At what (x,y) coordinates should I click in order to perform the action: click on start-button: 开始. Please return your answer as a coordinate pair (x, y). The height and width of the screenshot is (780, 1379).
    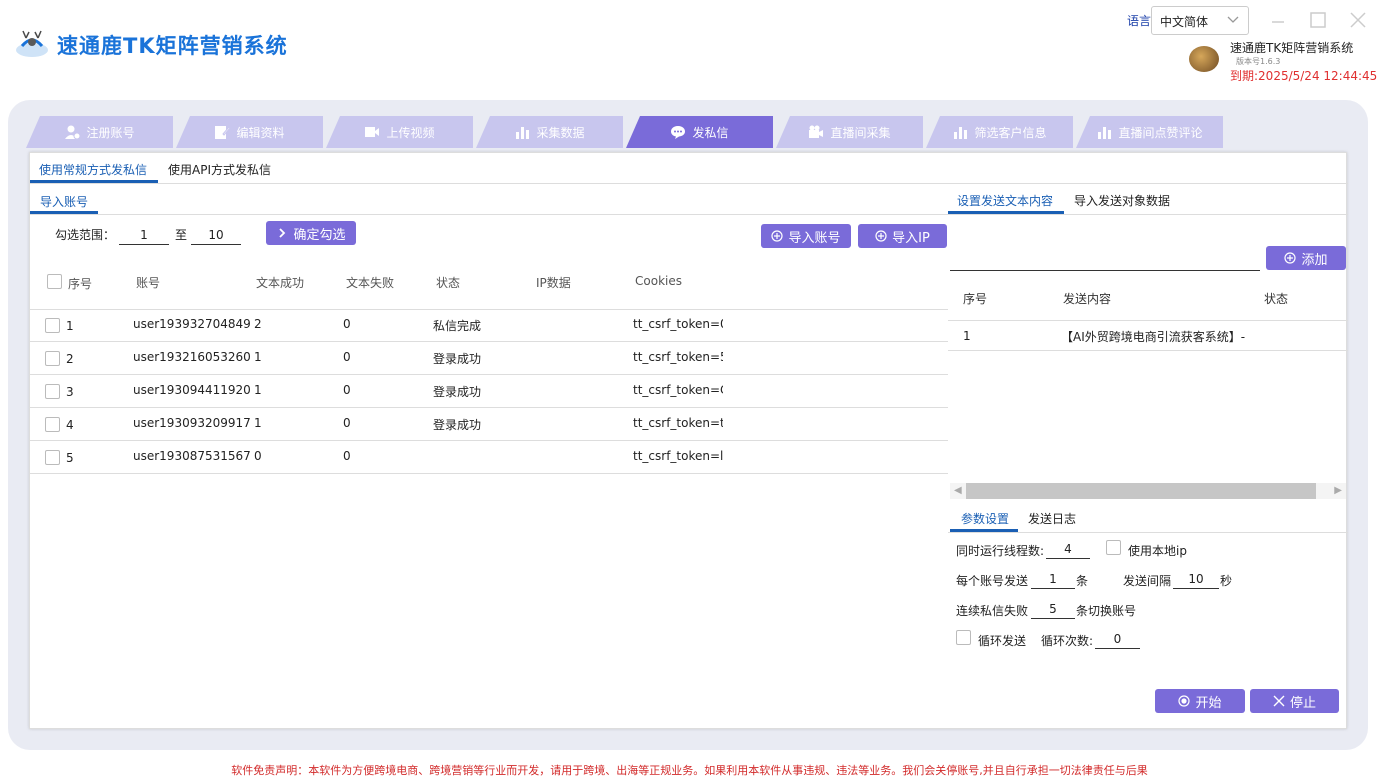
    Looking at the image, I should click on (1200, 701).